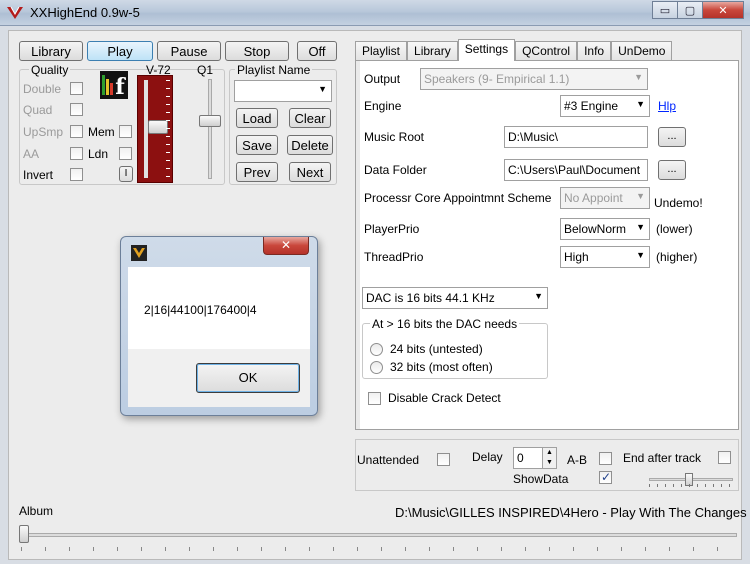 The width and height of the screenshot is (750, 564). What do you see at coordinates (605, 229) in the screenshot?
I see `player-prio-dropdown: BelowNorm ▼` at bounding box center [605, 229].